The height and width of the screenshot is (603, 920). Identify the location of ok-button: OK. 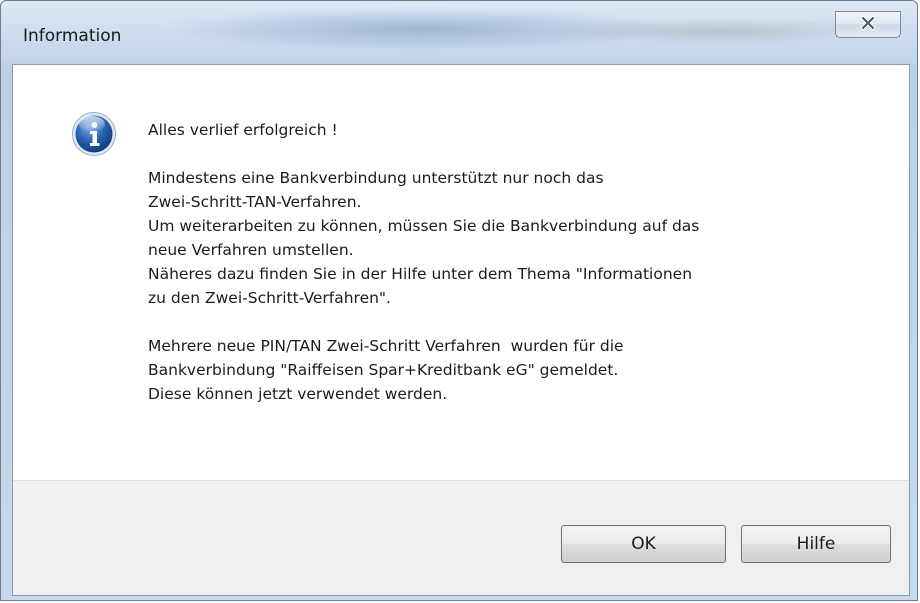
(643, 544).